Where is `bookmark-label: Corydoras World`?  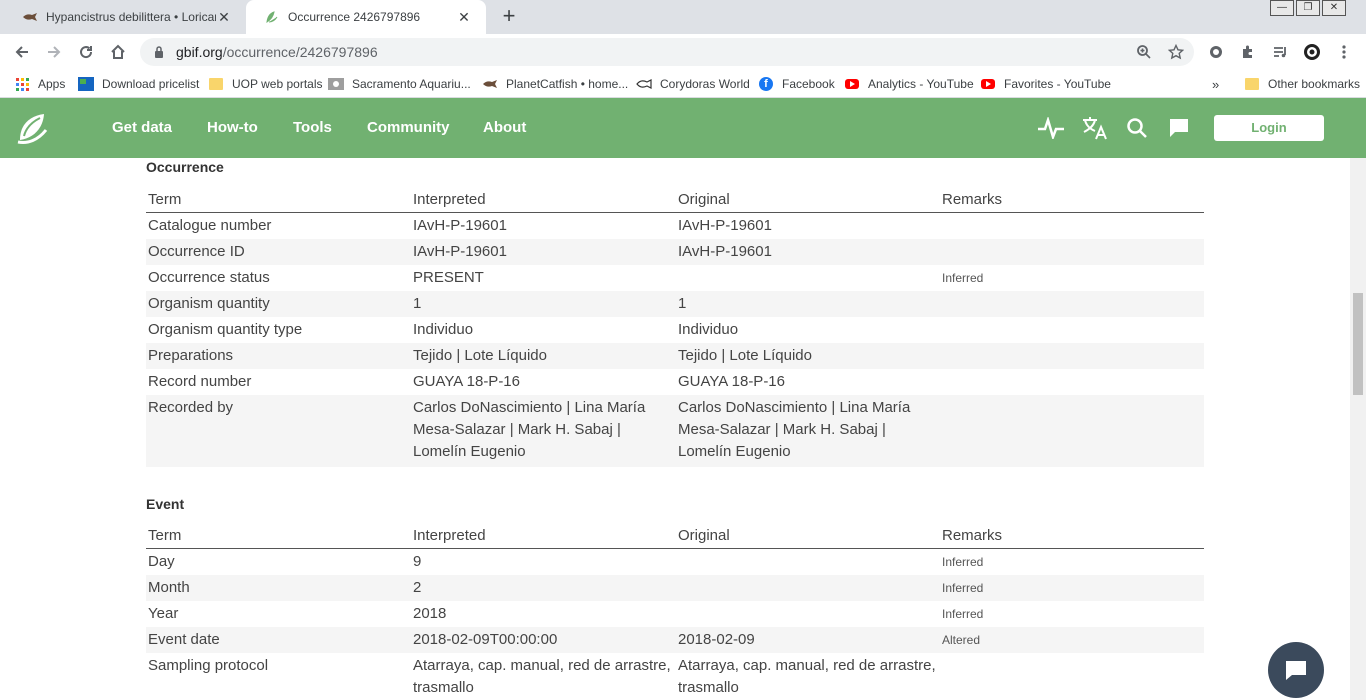
bookmark-label: Corydoras World is located at coordinates (705, 84).